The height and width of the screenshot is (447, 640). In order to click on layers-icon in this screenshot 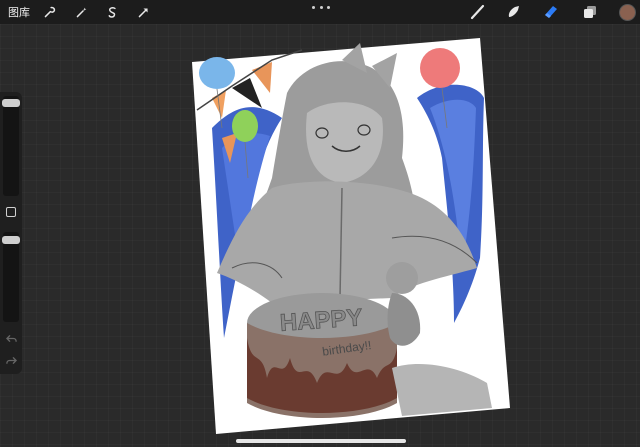, I will do `click(590, 12)`.